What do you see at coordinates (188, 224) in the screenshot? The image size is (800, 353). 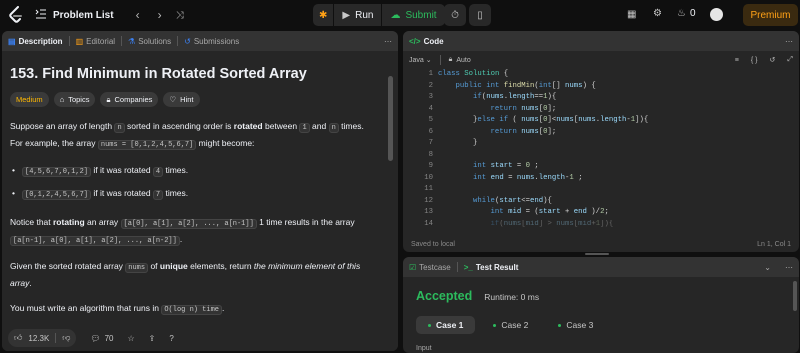 I see `inline-code: [a[0], a[1], a[2], ..., a[n-1]]` at bounding box center [188, 224].